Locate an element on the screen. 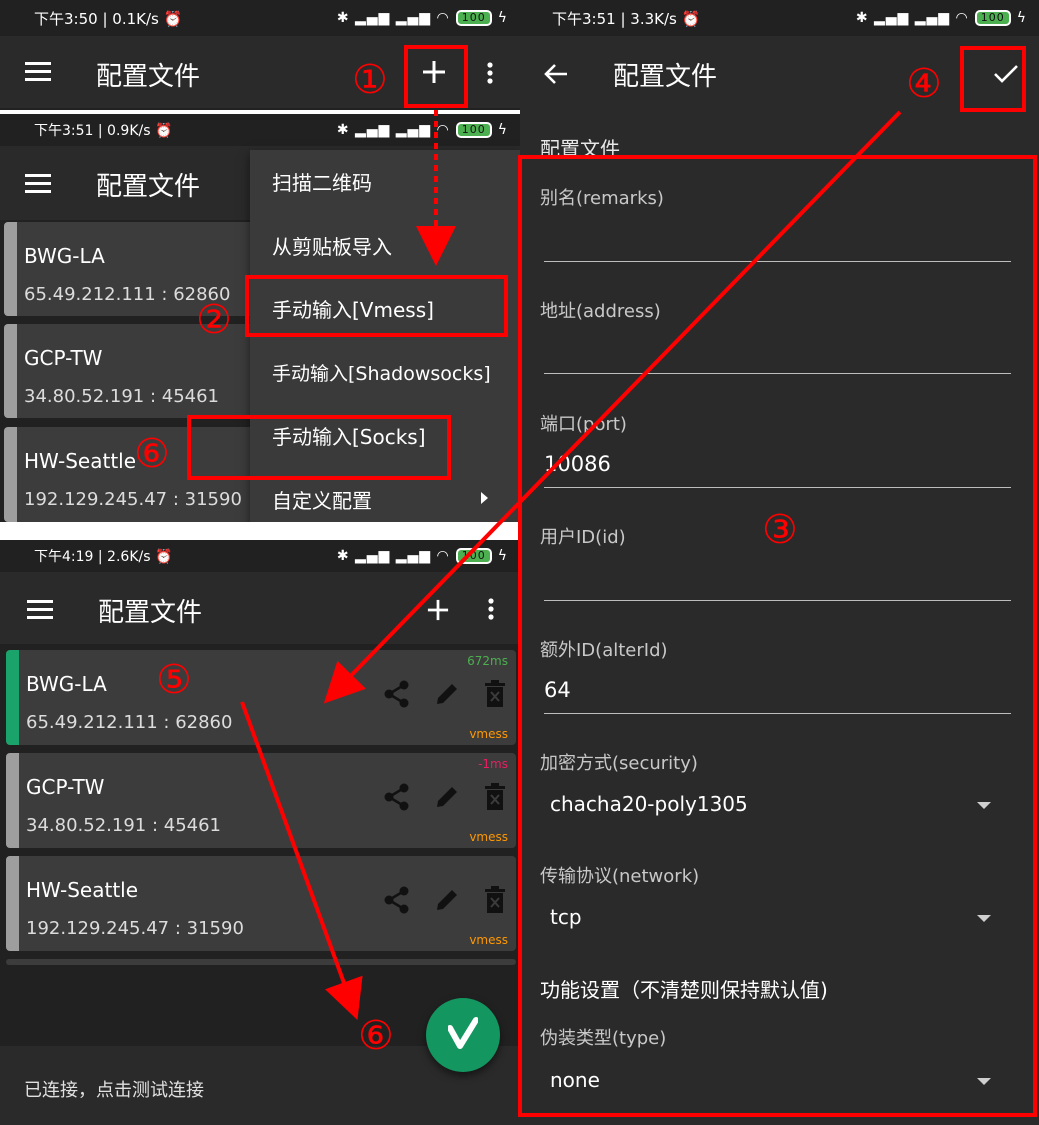 The image size is (1039, 1125). server-address: 192.129.245.47 : 31590 is located at coordinates (133, 499).